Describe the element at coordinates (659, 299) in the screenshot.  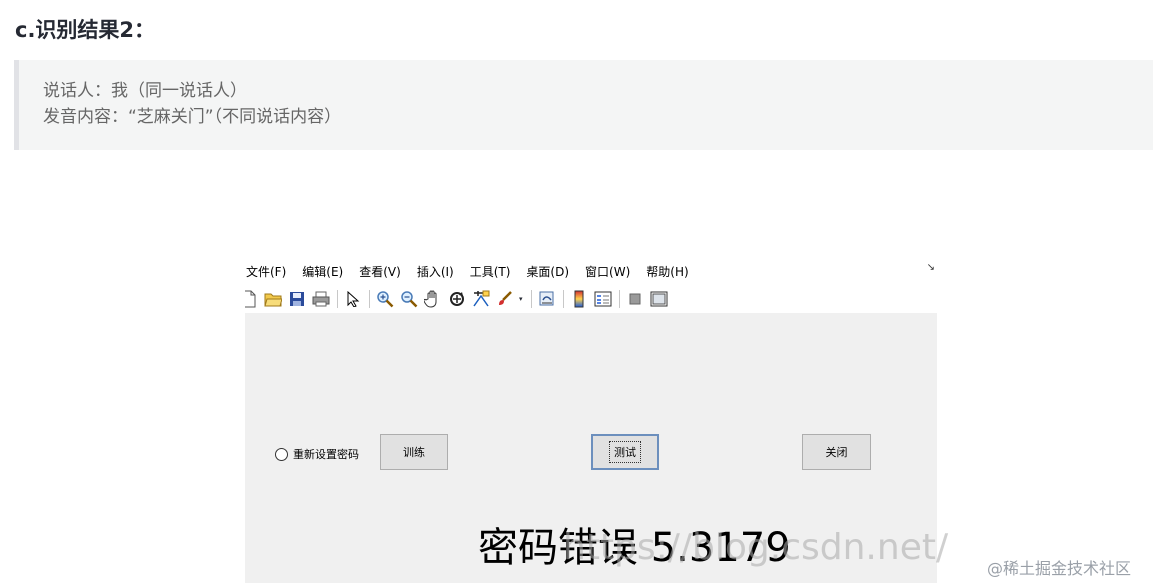
I see `dock-icon` at that location.